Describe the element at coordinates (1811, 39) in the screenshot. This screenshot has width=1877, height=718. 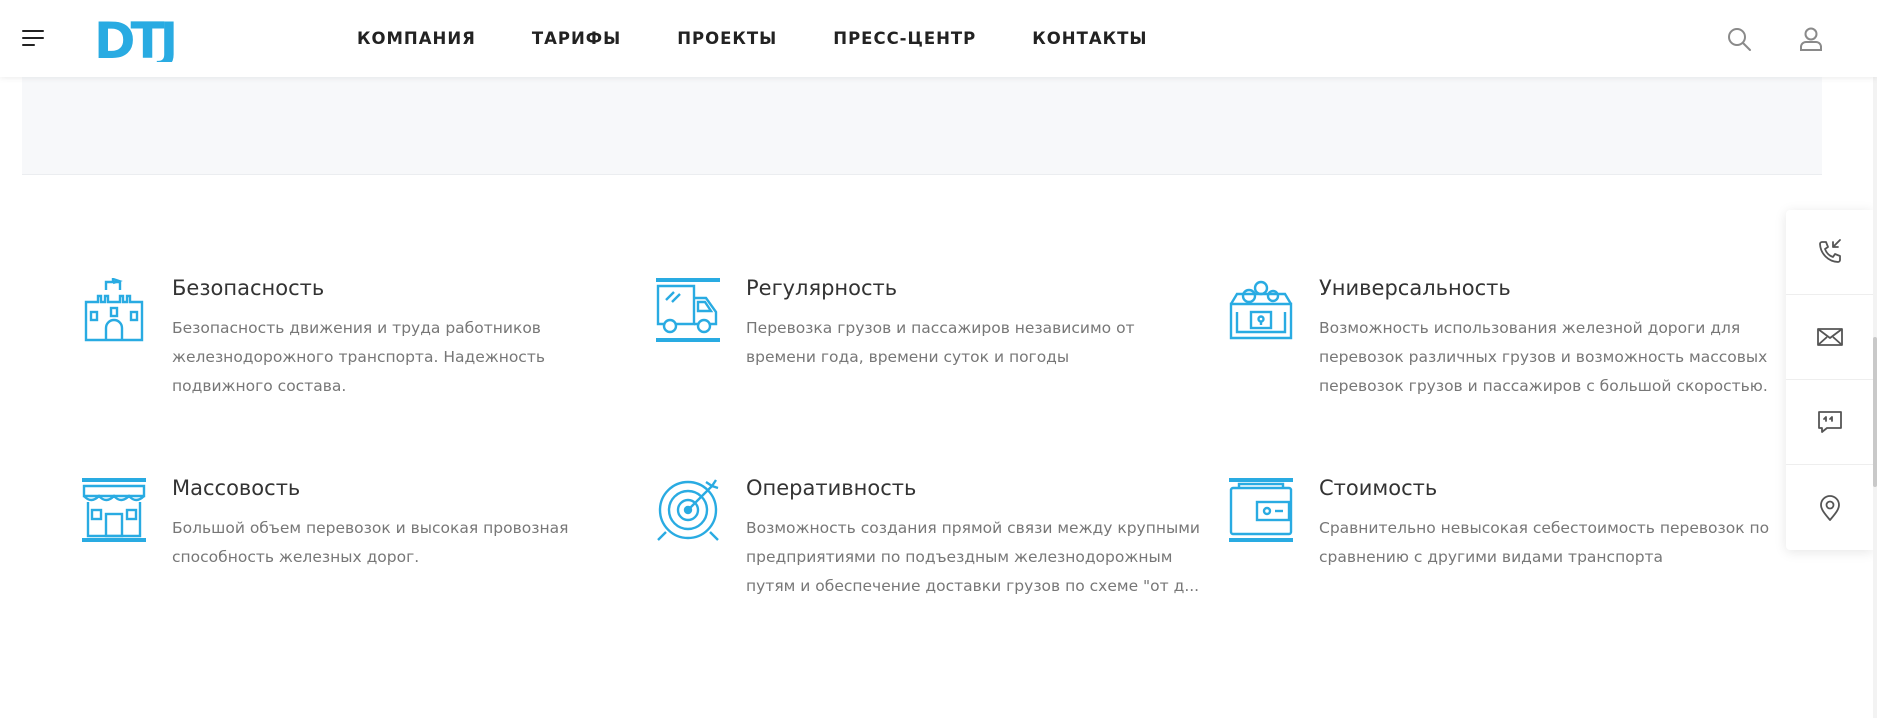
I see `user-icon` at that location.